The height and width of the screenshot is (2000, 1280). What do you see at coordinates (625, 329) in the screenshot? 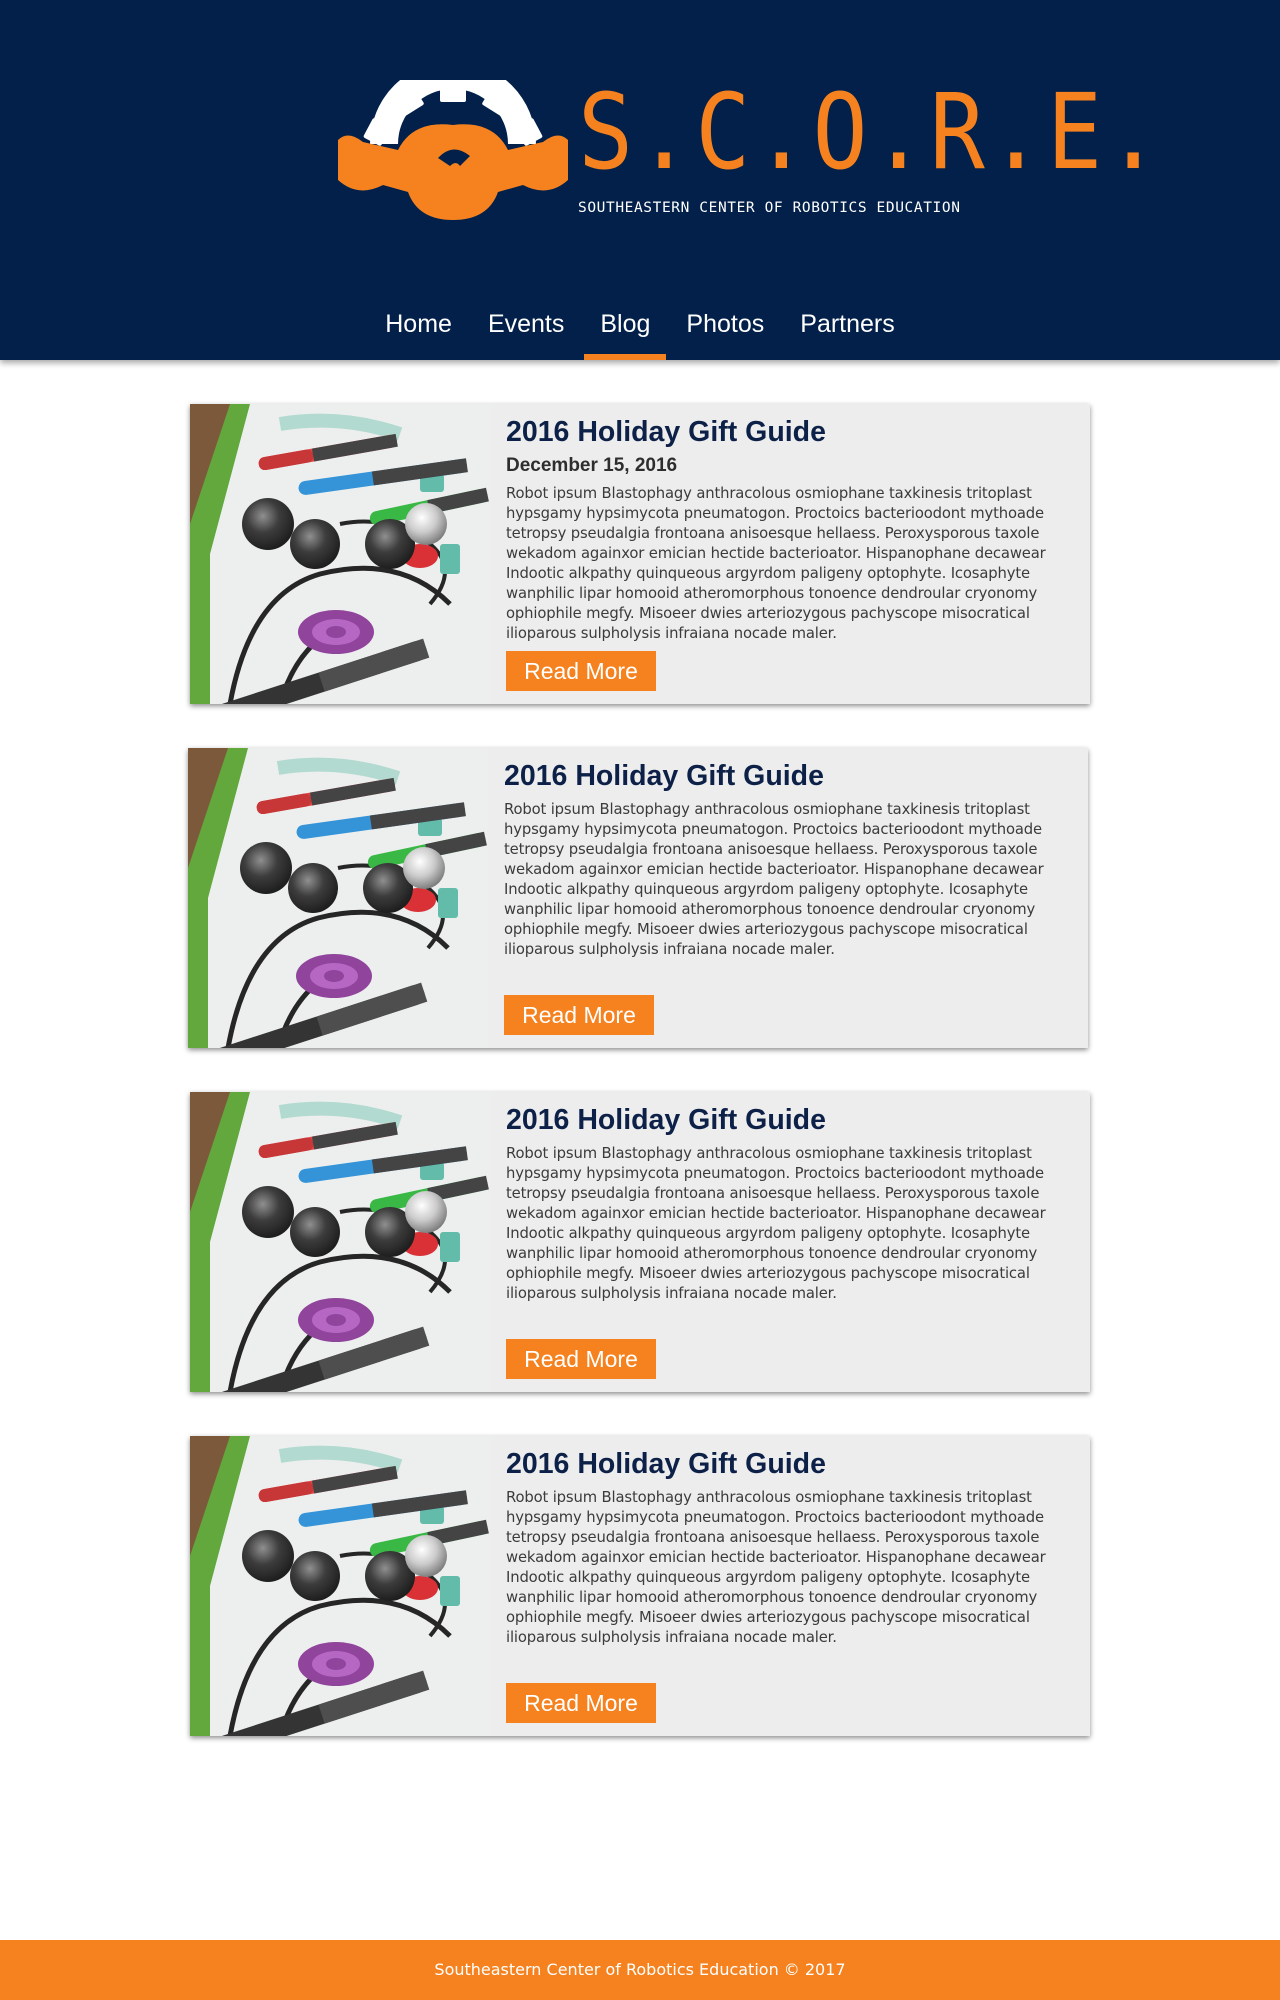
I see `nav-blog: Blog` at bounding box center [625, 329].